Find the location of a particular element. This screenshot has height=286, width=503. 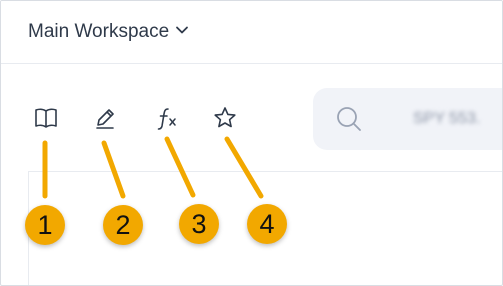

panel-divider is located at coordinates (265, 171).